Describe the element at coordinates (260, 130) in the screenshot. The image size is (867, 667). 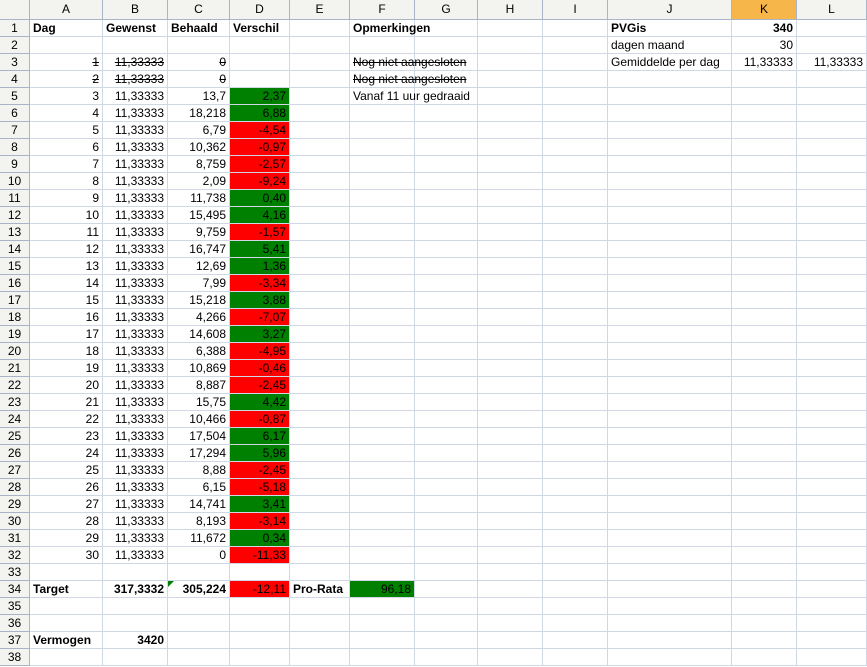
I see `verschil-cell: -4,54` at that location.